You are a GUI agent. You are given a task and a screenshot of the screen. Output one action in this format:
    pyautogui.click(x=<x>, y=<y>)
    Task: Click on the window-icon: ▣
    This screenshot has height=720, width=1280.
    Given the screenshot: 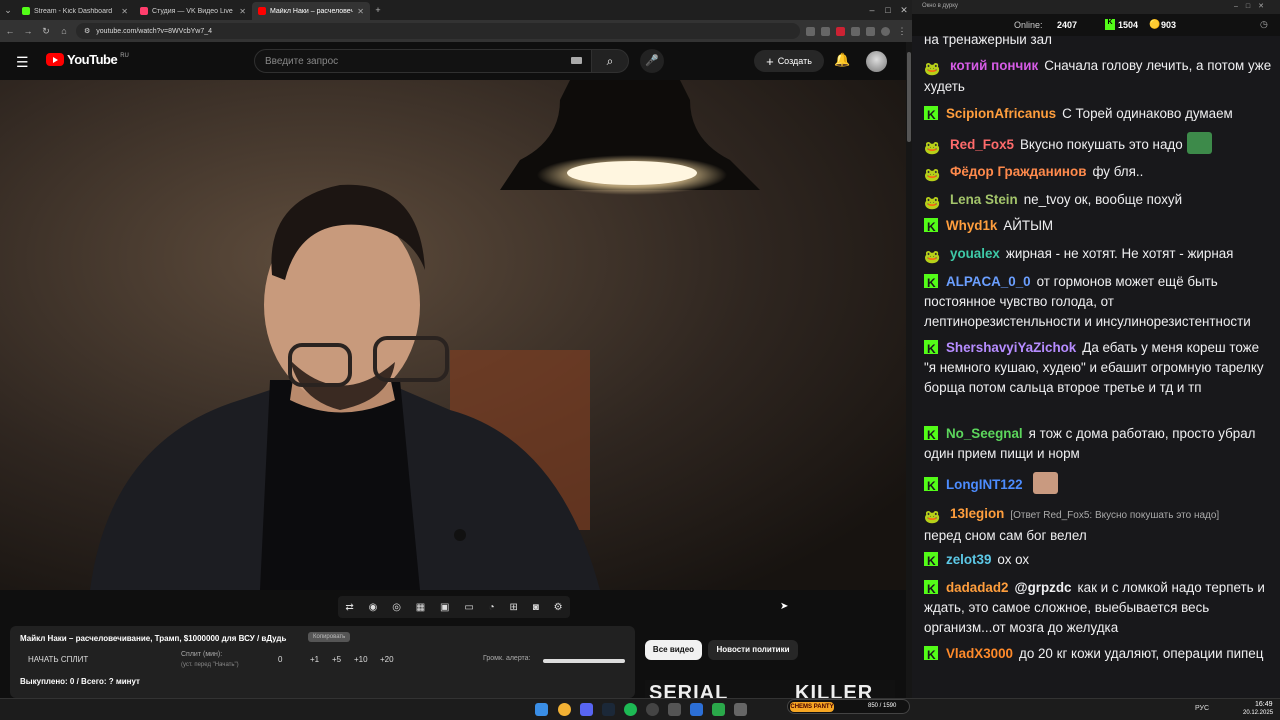 What is the action you would take?
    pyautogui.click(x=444, y=607)
    